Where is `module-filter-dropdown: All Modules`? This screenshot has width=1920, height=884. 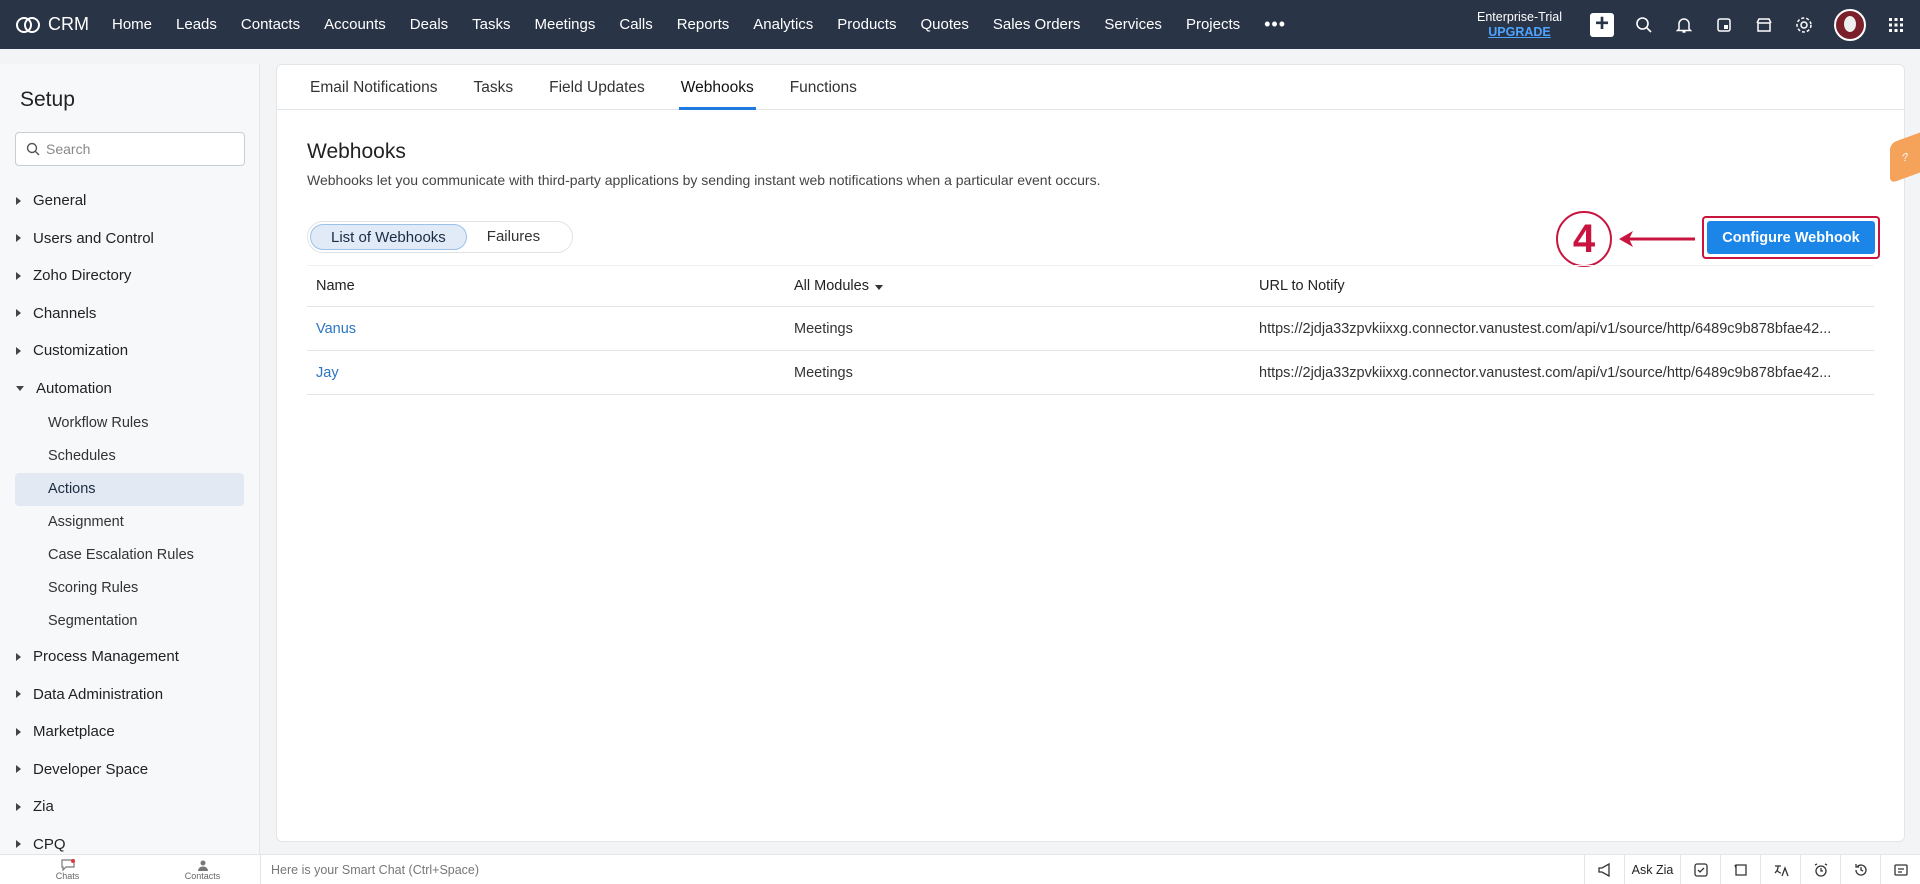 module-filter-dropdown: All Modules is located at coordinates (1022, 286).